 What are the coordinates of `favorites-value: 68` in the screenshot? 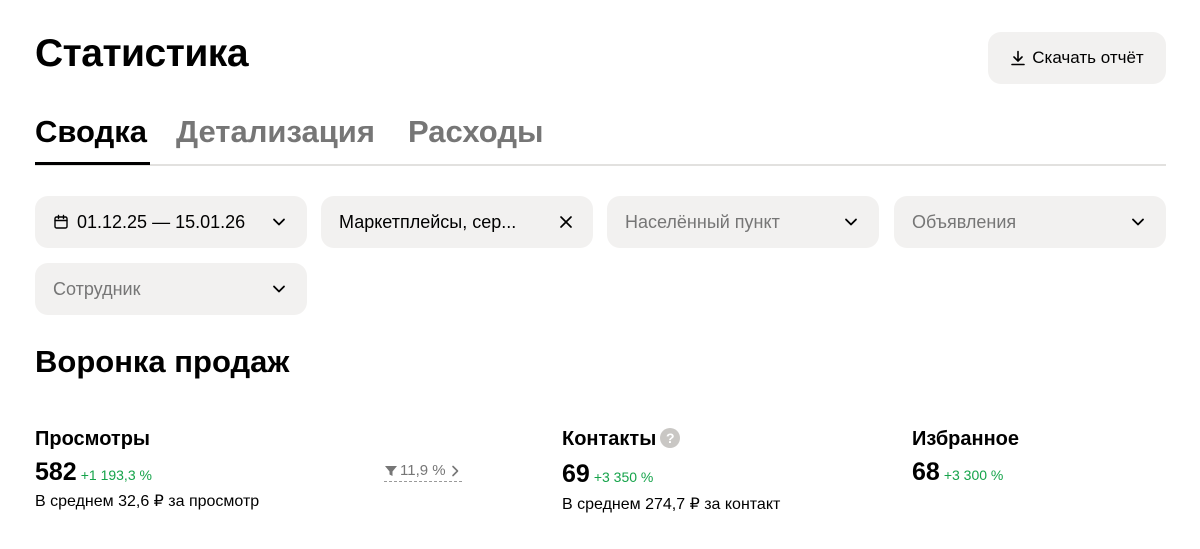 It's located at (926, 472).